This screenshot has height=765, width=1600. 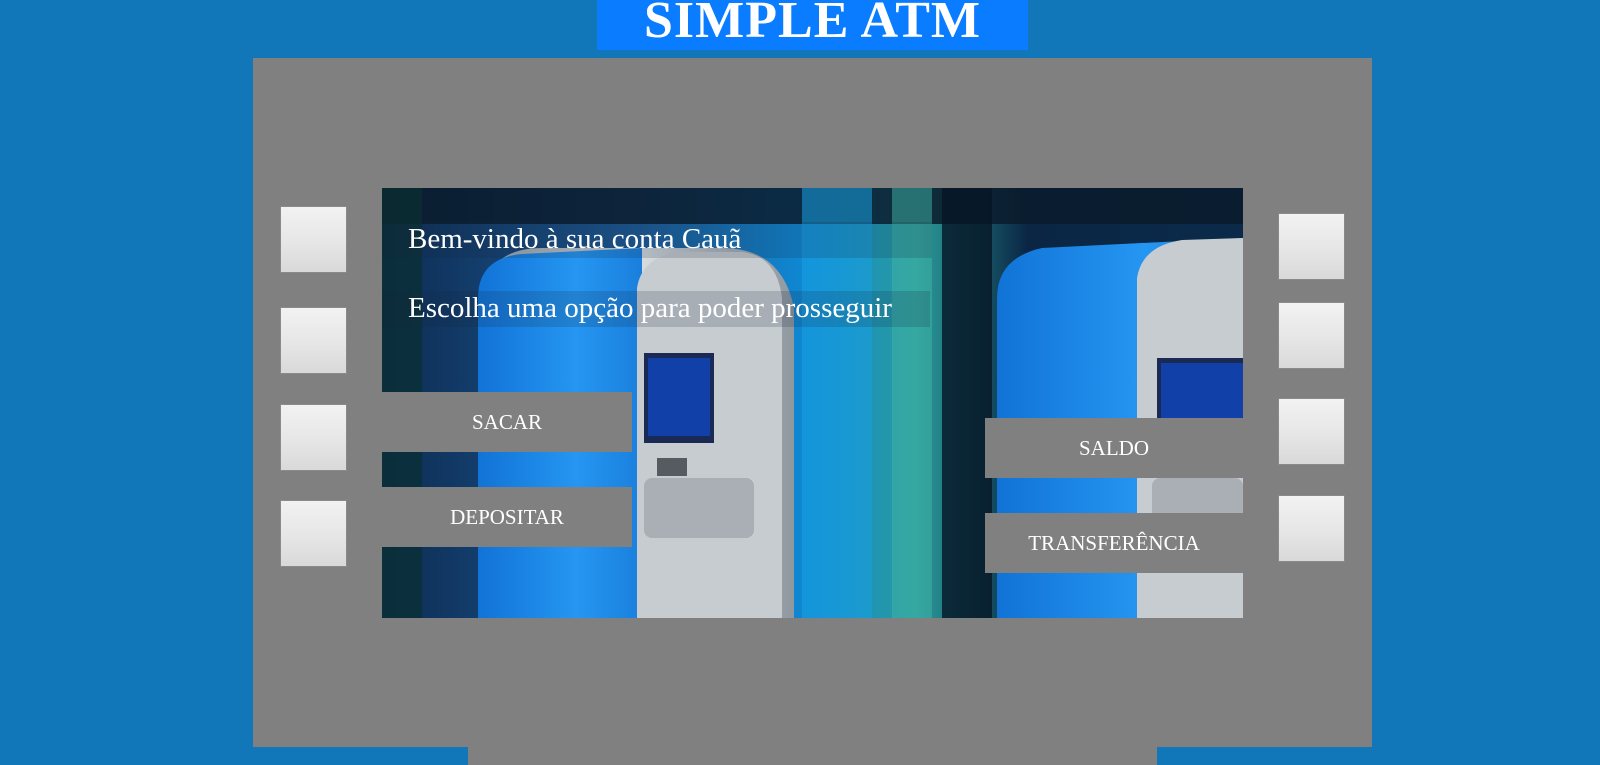 I want to click on instruction-message: Escolha uma opção para poder prosseguir, so click(x=656, y=309).